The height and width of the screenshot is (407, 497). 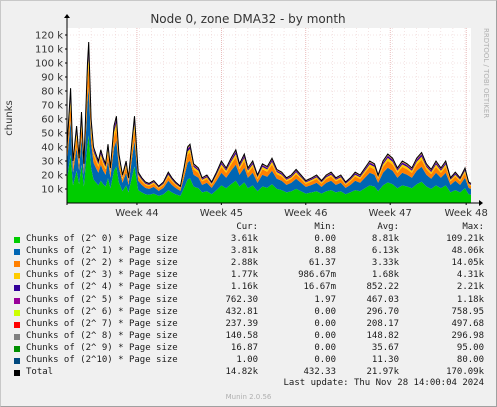 I want to click on y-axis-arrow, so click(x=67, y=16).